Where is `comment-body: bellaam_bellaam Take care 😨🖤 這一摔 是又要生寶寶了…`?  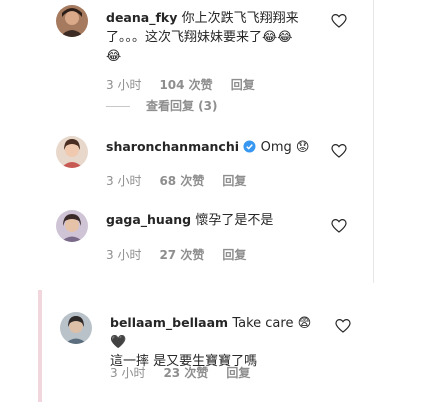 comment-body: bellaam_bellaam Take care 😨🖤 這一摔 是又要生寶寶了… is located at coordinates (217, 342).